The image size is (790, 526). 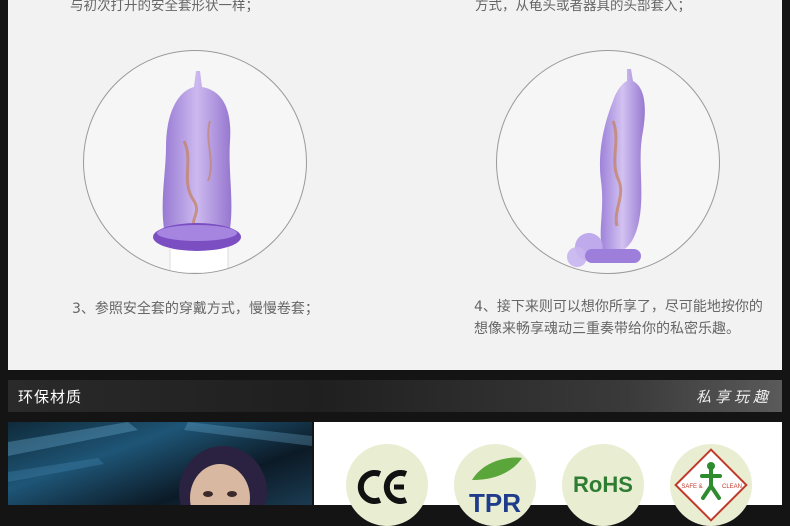 I want to click on step4-illustration, so click(x=608, y=162).